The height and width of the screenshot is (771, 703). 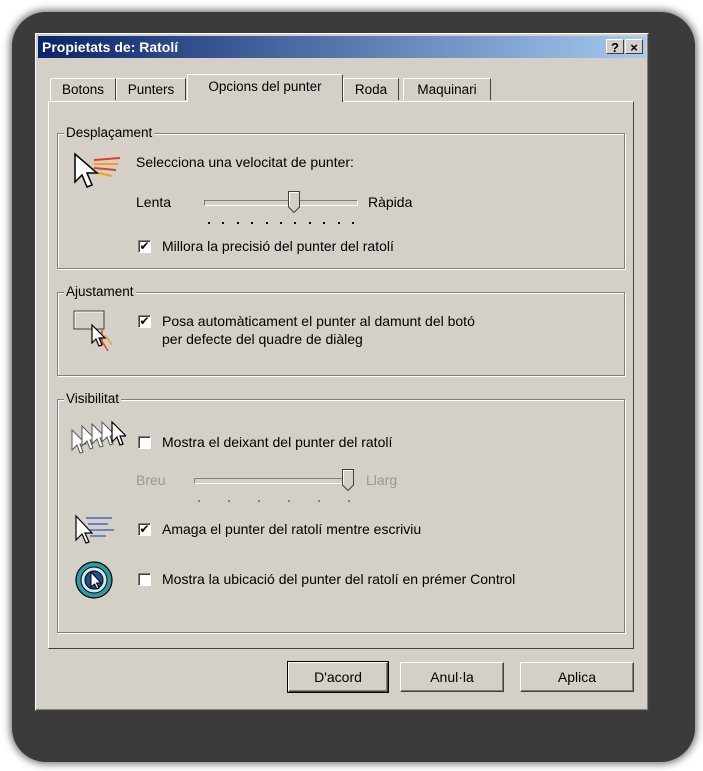 I want to click on close-button: ×, so click(x=634, y=47).